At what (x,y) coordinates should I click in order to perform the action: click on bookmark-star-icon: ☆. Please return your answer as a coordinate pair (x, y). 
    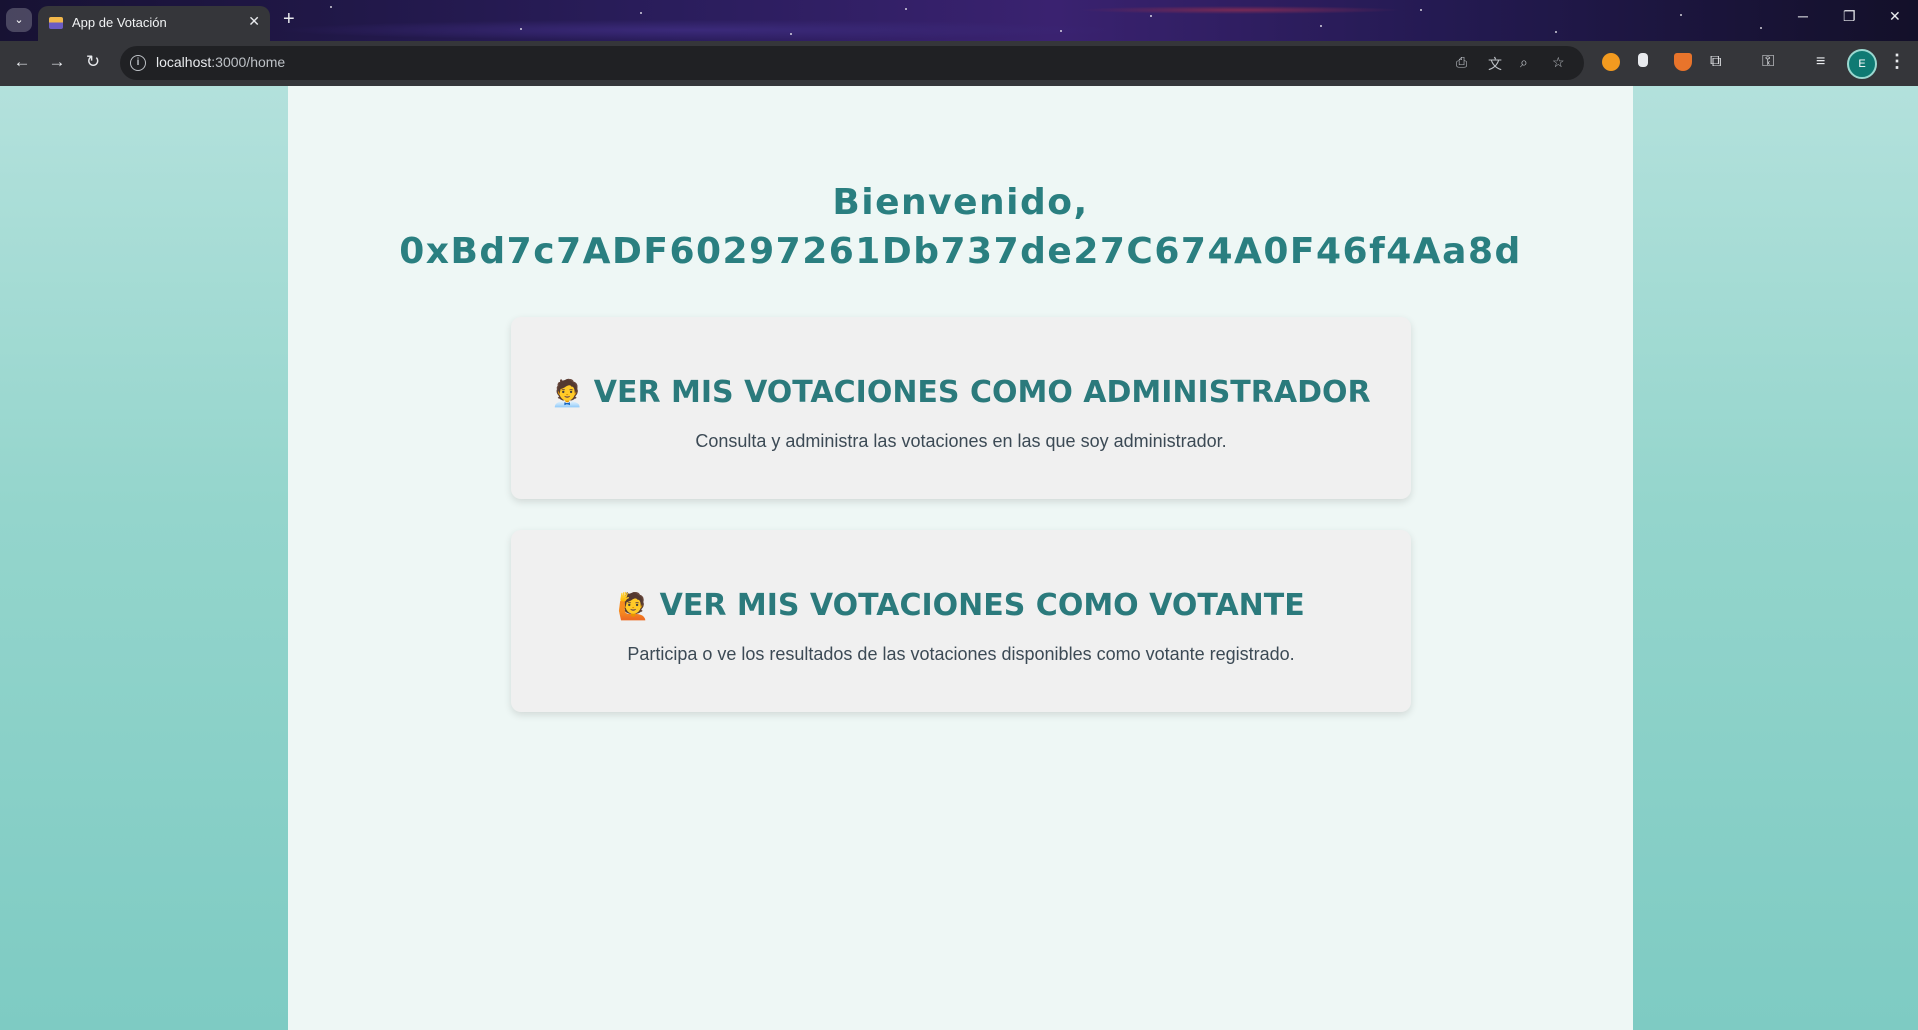
    Looking at the image, I should click on (1558, 62).